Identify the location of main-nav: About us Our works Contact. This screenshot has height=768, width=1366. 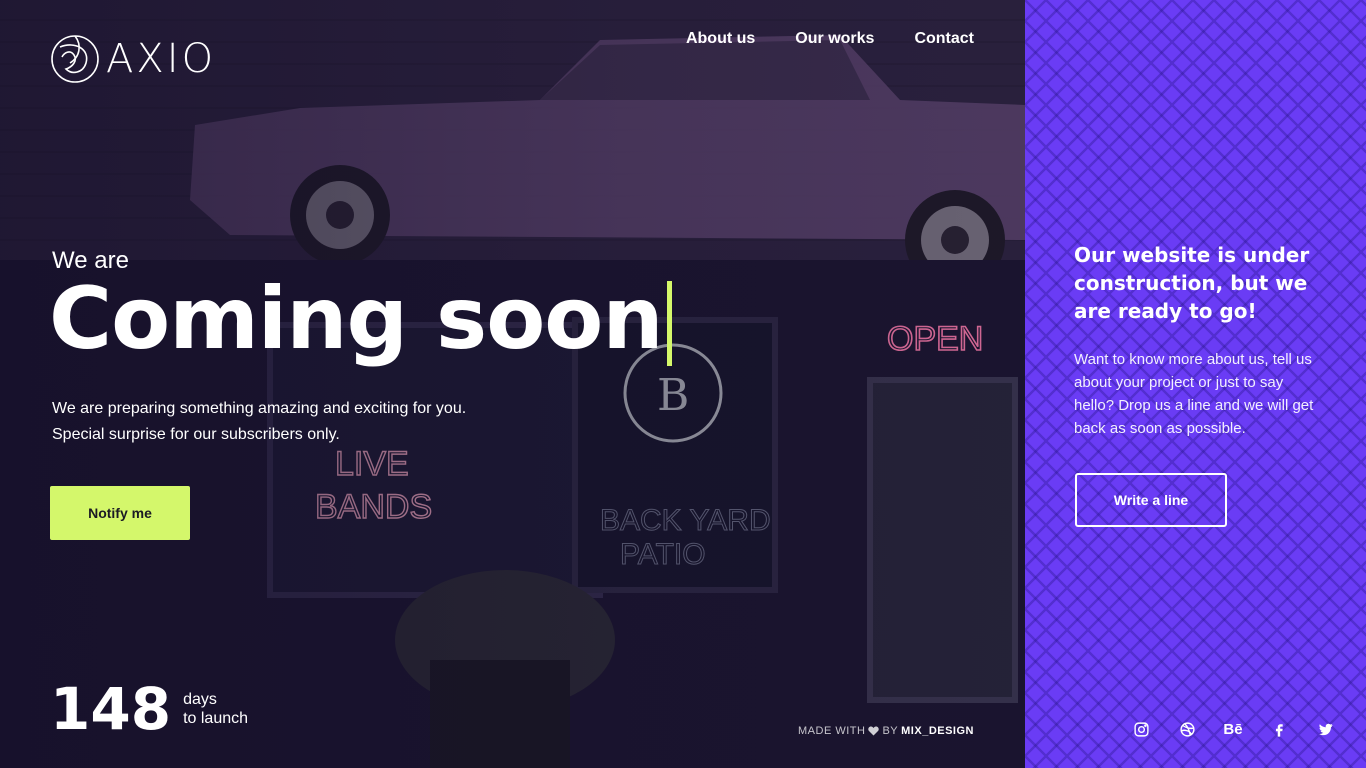
(830, 39).